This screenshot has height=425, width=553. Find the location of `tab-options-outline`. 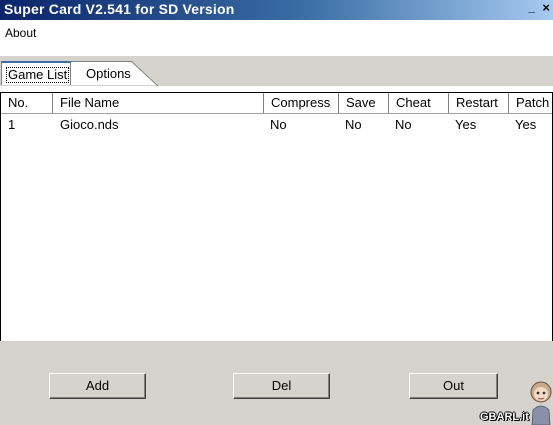

tab-options-outline is located at coordinates (114, 73).